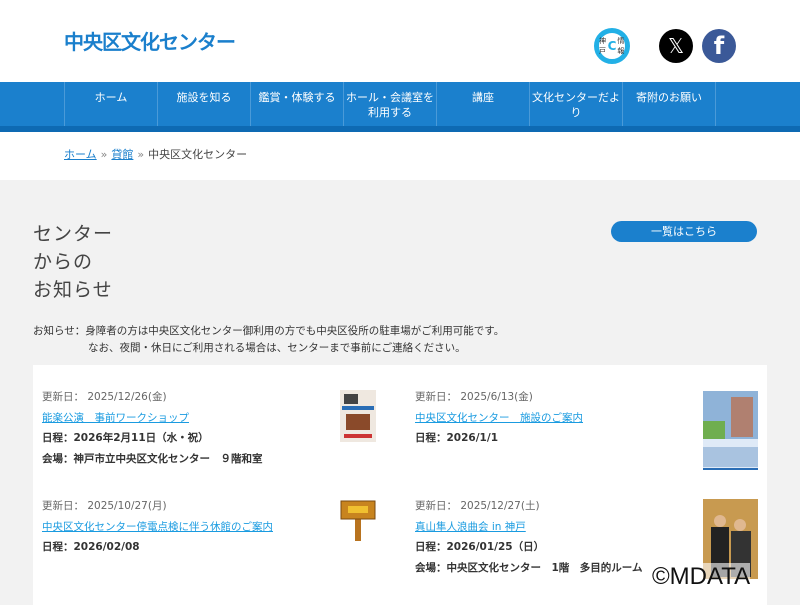  I want to click on news-link: 中央区文化センター 施設のご案内, so click(499, 418).